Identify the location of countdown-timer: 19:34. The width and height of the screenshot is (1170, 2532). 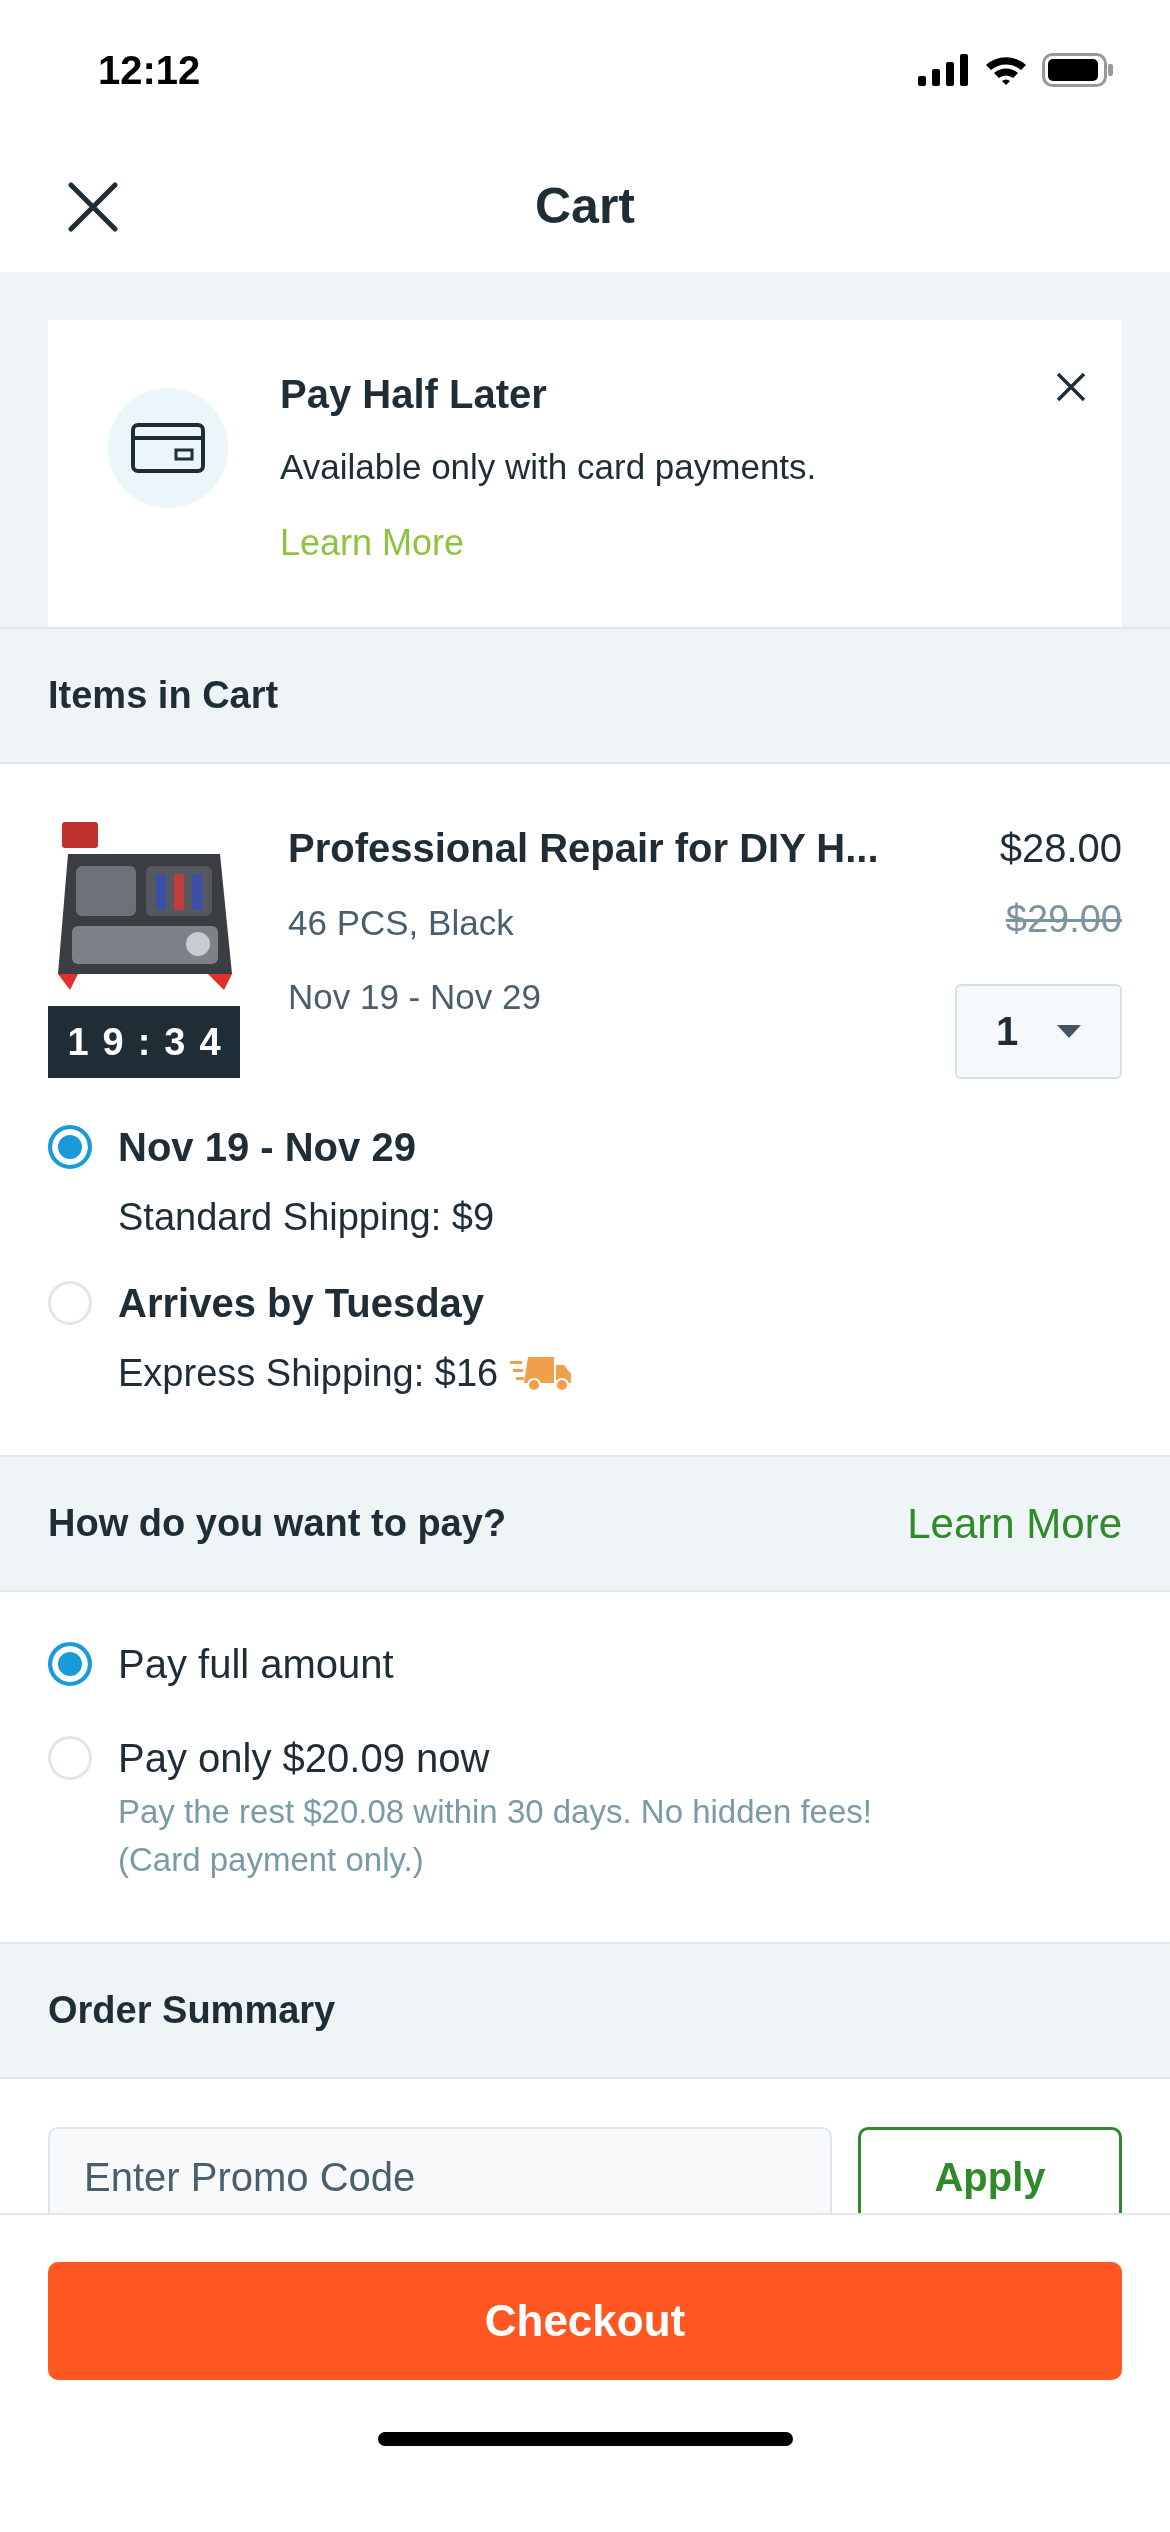
(144, 1042).